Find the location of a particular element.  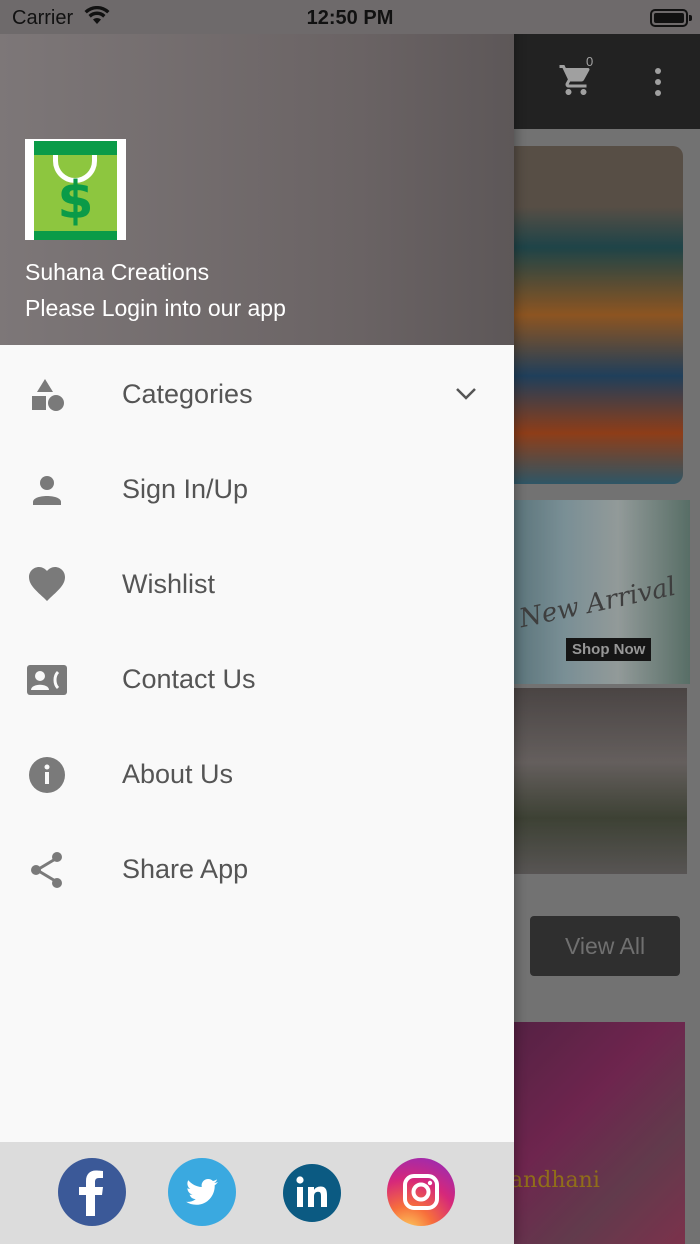

twitter-icon is located at coordinates (202, 1192).